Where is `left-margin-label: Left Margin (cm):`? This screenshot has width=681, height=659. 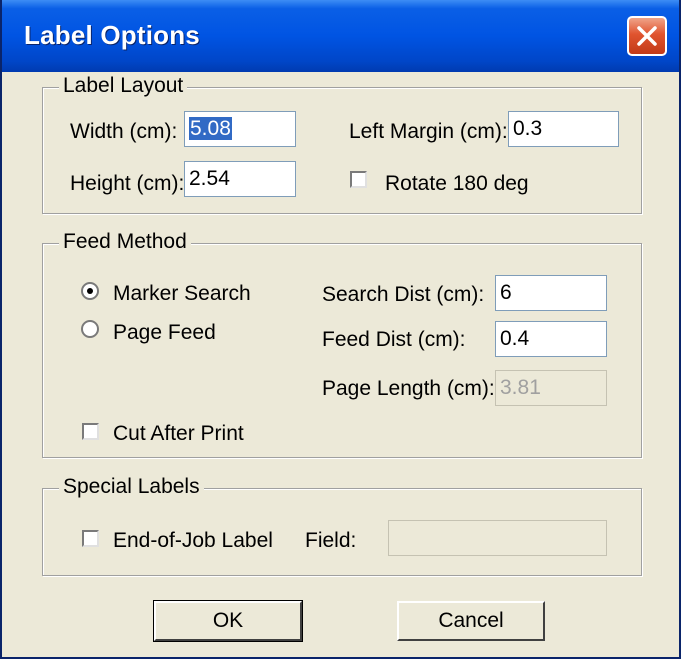 left-margin-label: Left Margin (cm): is located at coordinates (428, 131).